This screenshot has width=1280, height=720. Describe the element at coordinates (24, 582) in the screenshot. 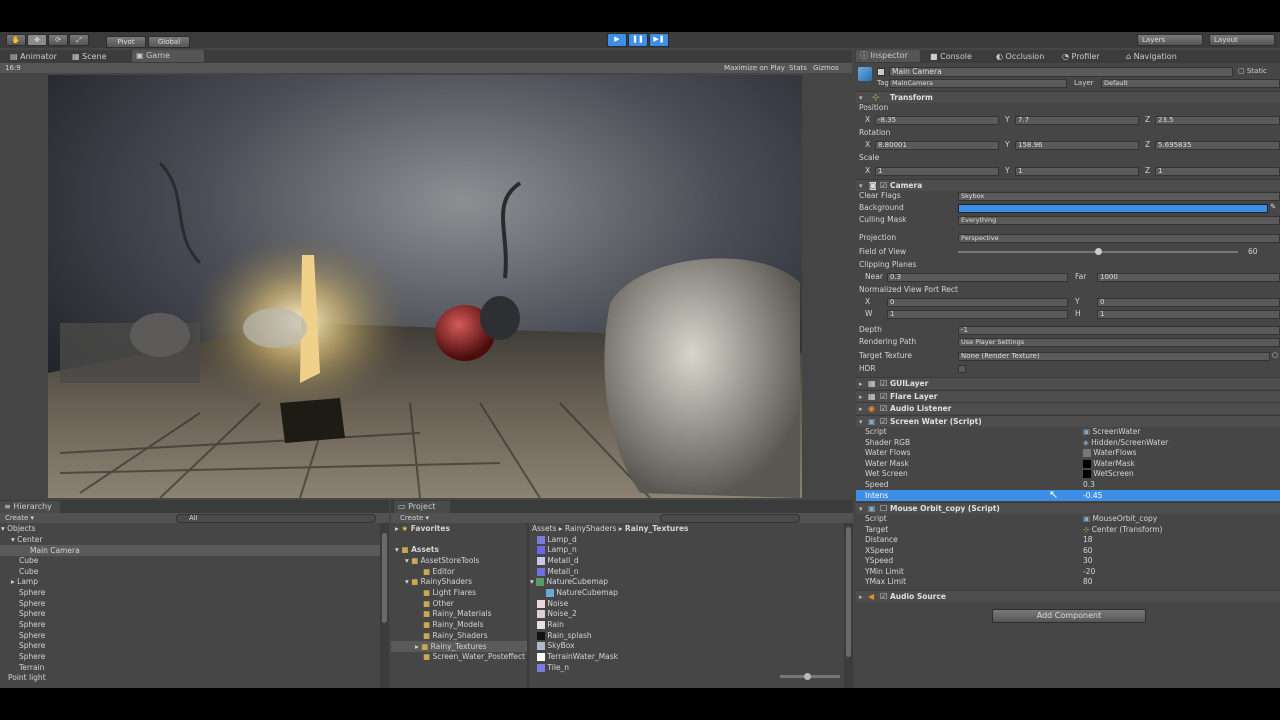

I see `hierarchy-row-lamp: ▸ Lamp` at that location.